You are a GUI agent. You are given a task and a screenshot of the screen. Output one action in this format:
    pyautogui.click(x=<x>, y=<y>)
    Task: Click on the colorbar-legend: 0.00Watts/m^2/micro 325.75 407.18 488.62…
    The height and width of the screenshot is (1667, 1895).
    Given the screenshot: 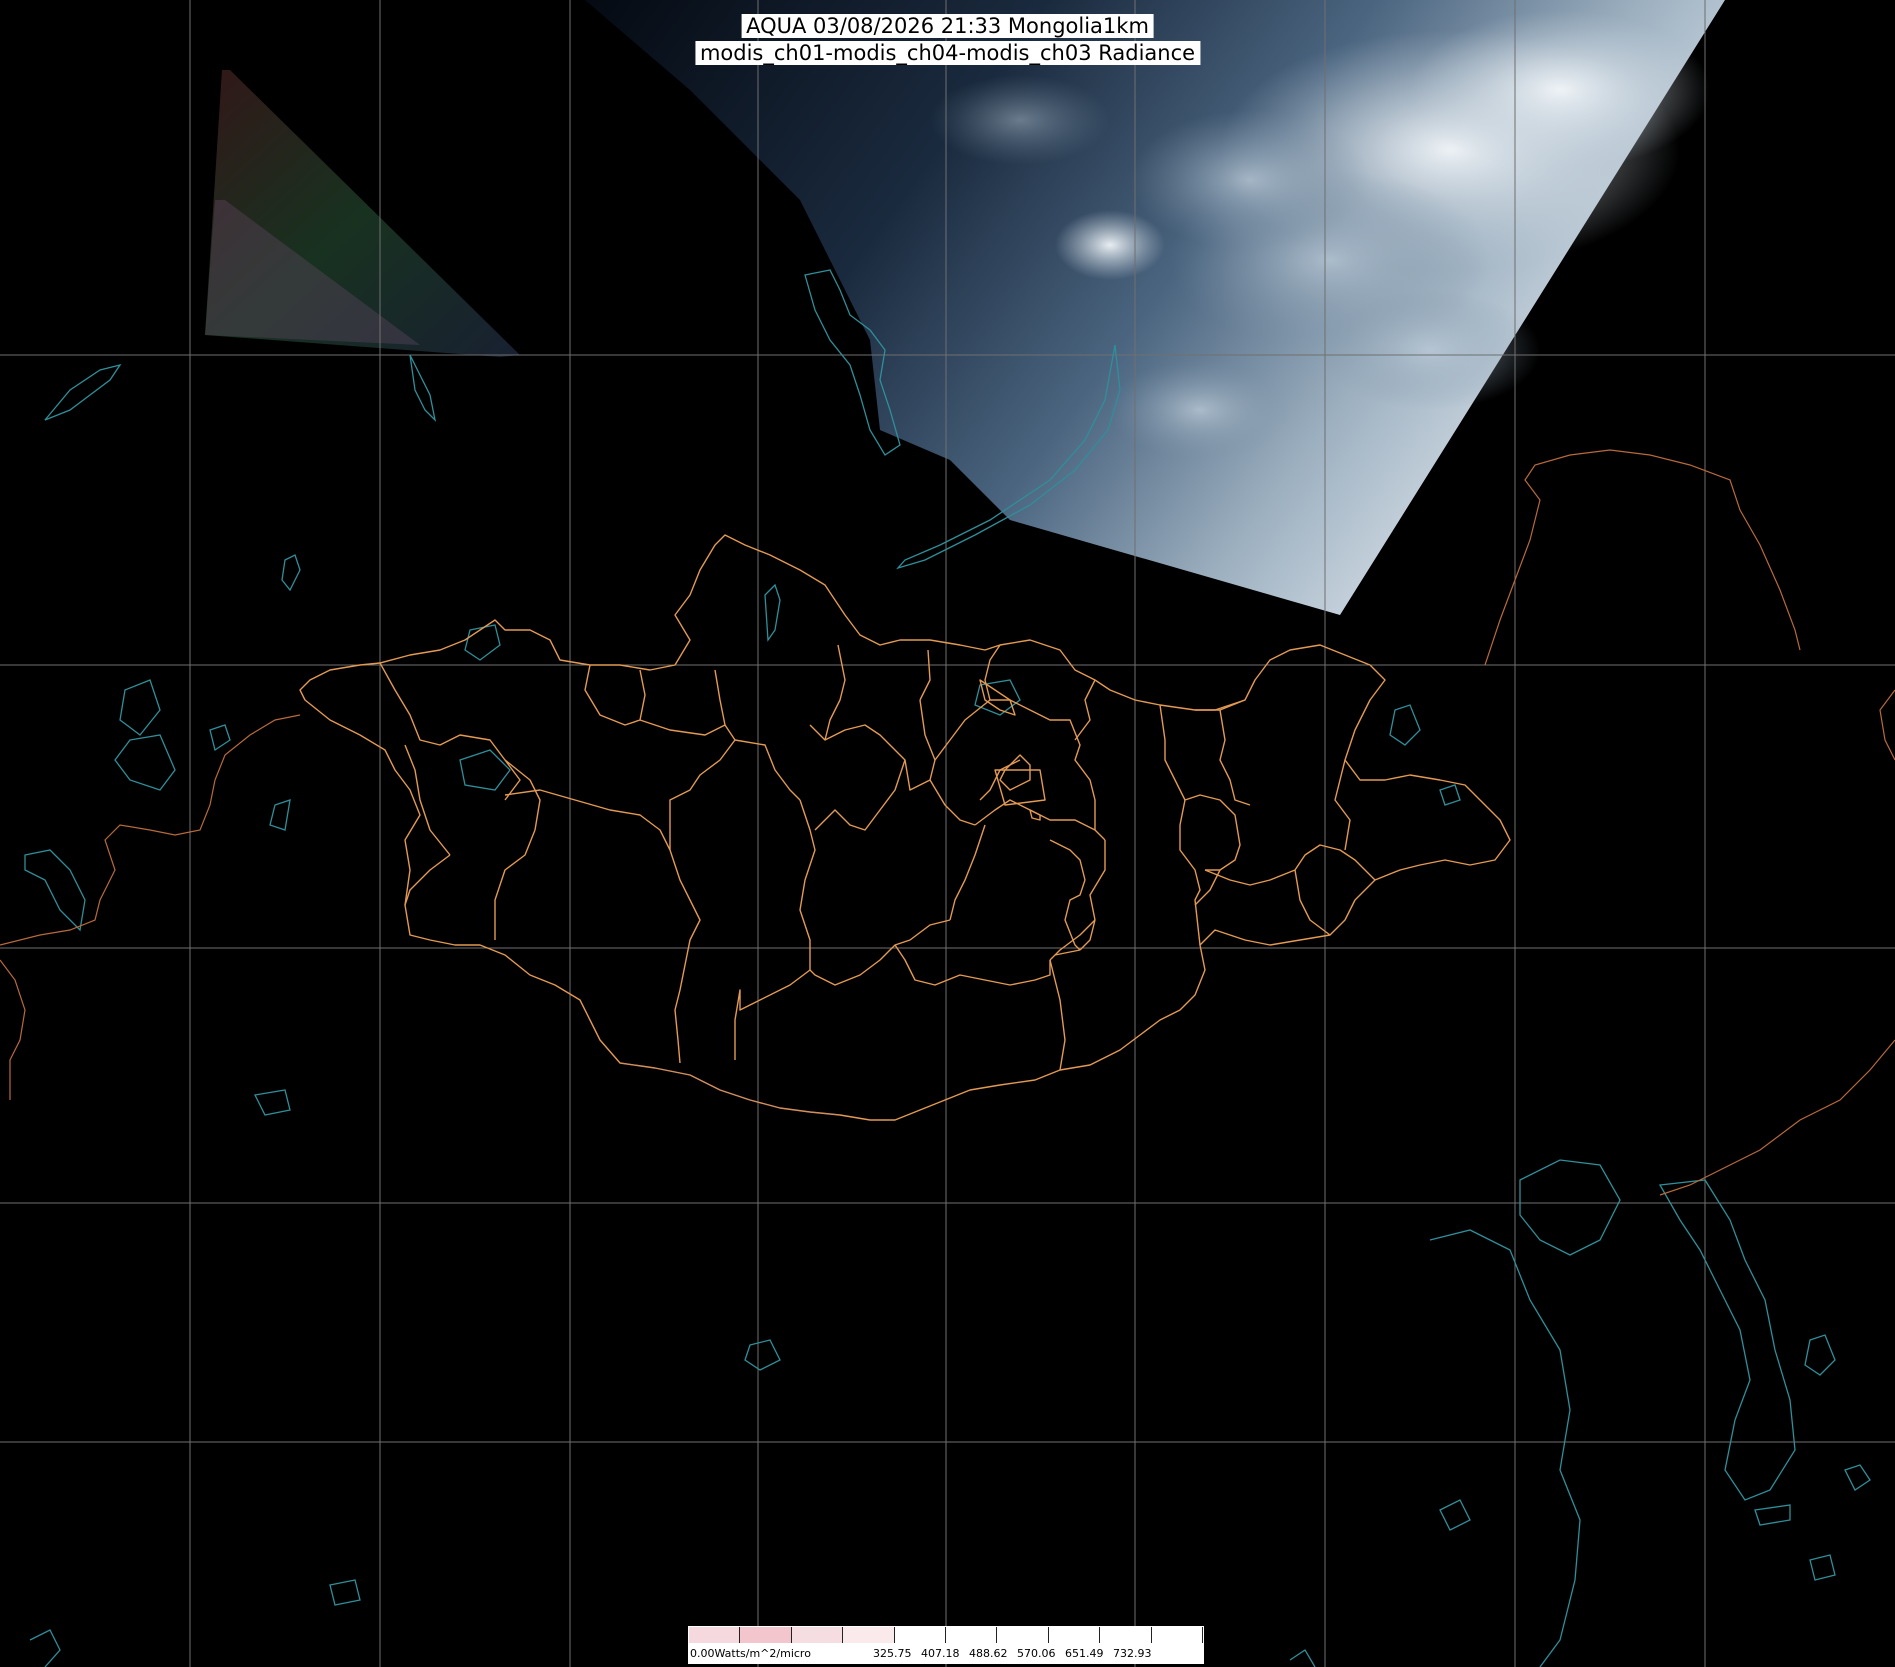 What is the action you would take?
    pyautogui.click(x=946, y=1646)
    